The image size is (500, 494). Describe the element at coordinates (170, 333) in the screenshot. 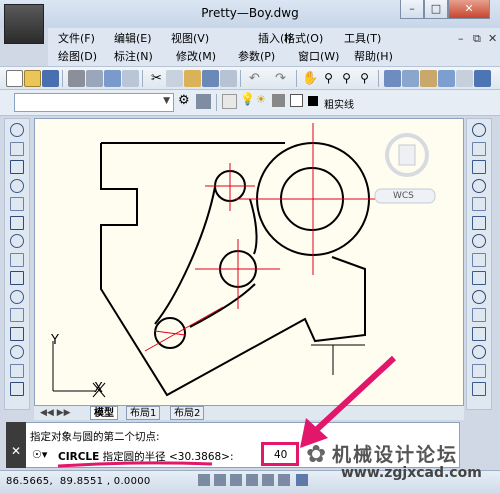

I see `centerline-lower-short` at that location.